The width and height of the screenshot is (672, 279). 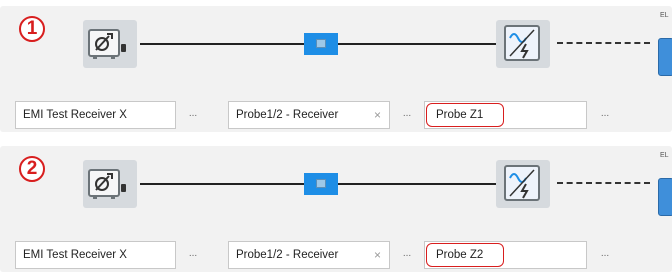 I want to click on probez-field-value: Probe Z2, so click(x=460, y=255).